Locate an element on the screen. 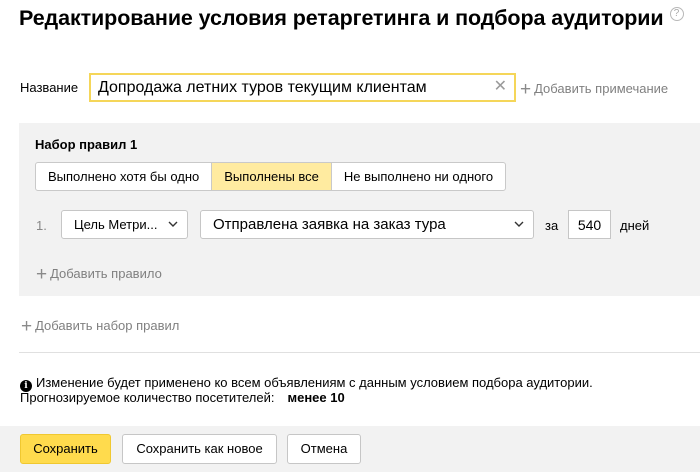 Image resolution: width=700 pixels, height=472 pixels. save-as-new-button: Сохранить как новое is located at coordinates (199, 449).